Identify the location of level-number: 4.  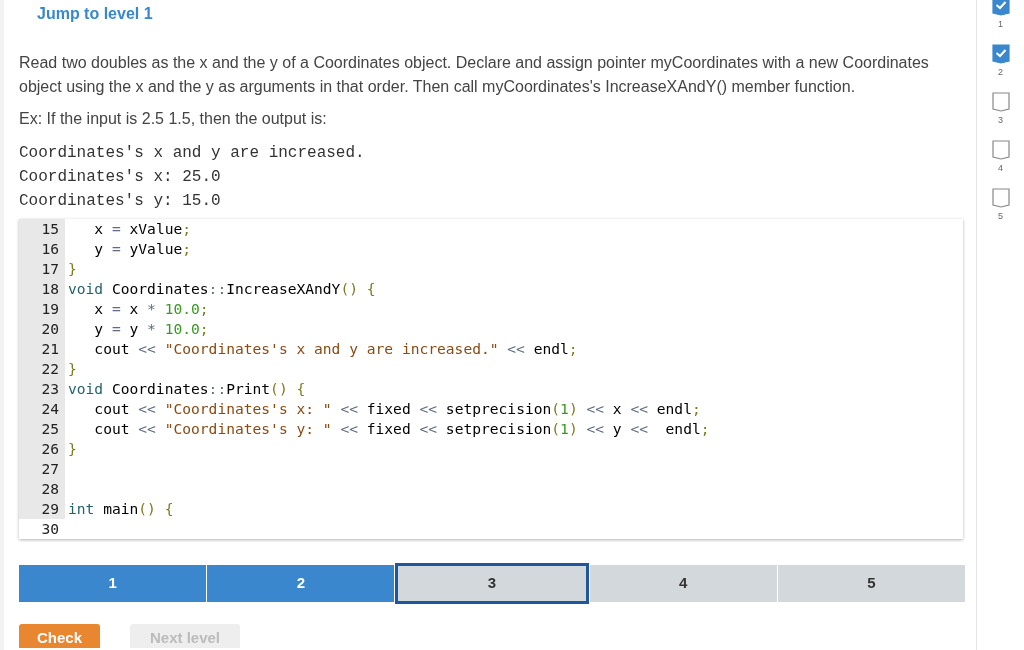
(1000, 168).